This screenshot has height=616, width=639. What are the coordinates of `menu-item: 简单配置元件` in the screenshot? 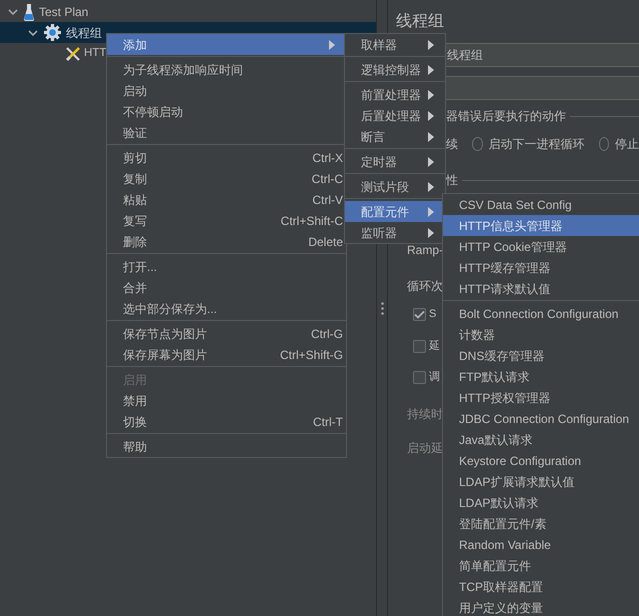 It's located at (541, 565).